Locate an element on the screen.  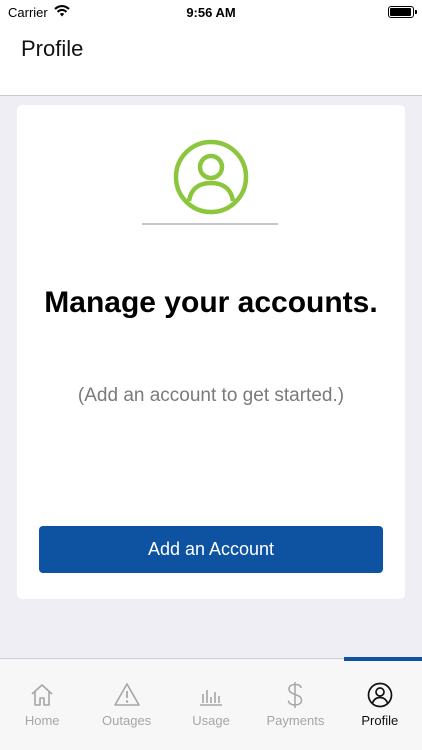
status-bar: Carrier 9:56 AM is located at coordinates (211, 12).